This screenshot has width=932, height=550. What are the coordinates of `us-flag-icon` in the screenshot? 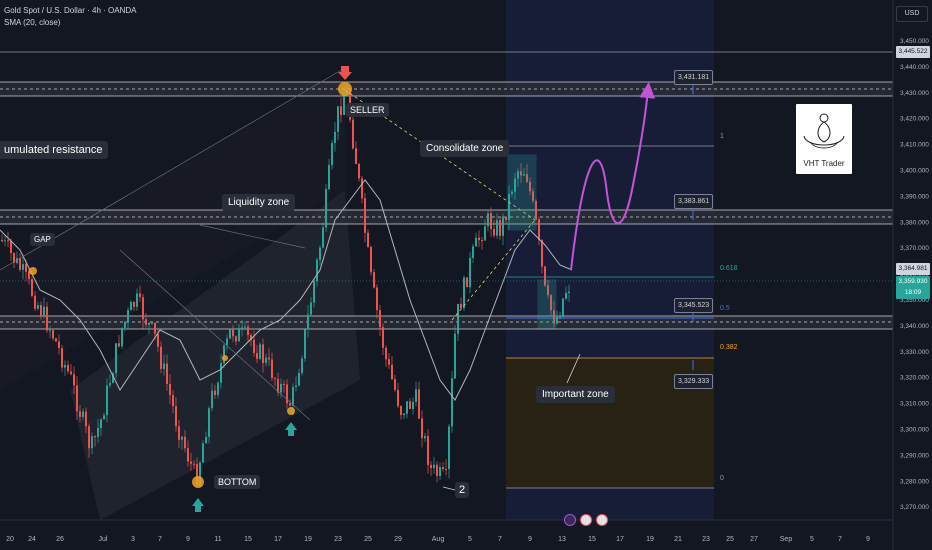 It's located at (586, 520).